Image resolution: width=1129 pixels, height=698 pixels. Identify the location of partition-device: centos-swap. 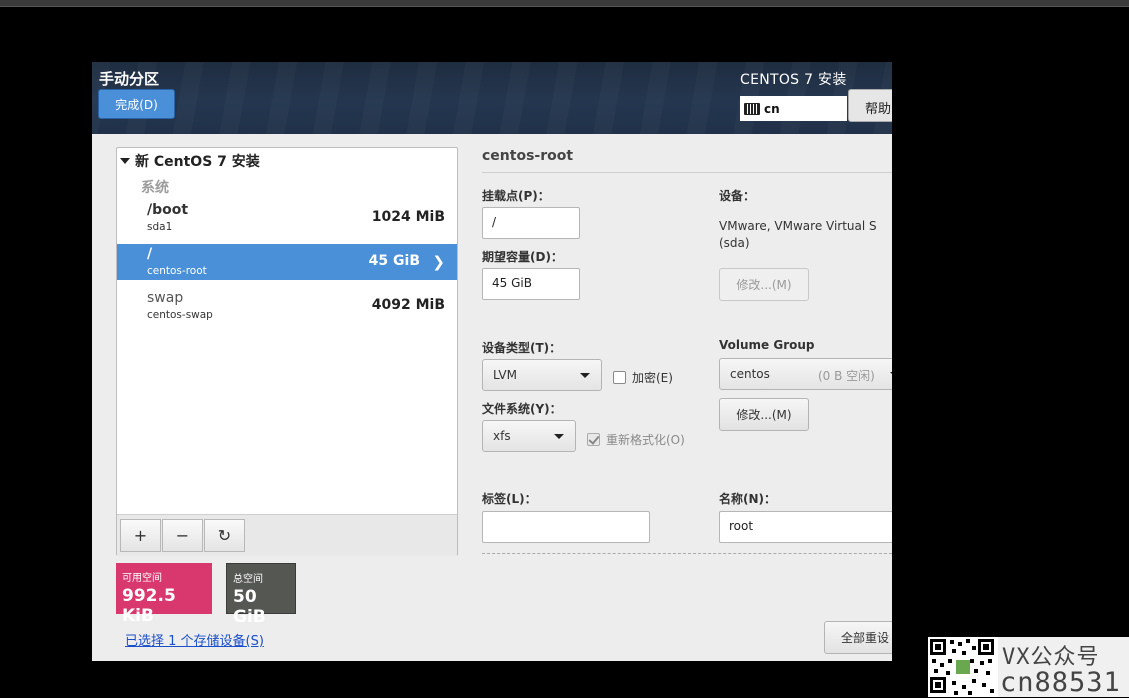
(180, 315).